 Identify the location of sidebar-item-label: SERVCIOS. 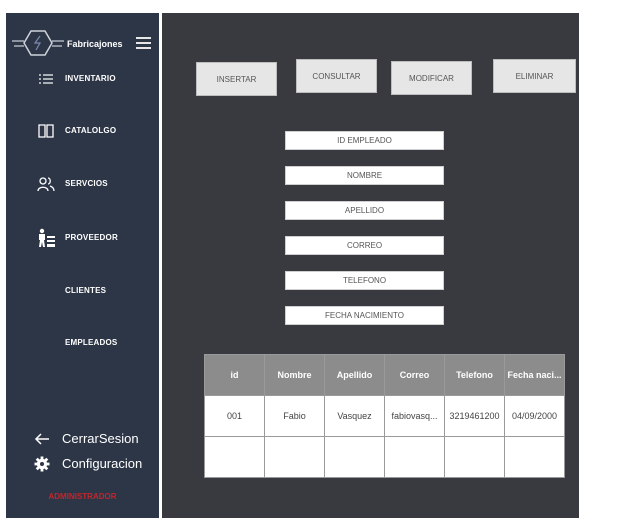
(86, 183).